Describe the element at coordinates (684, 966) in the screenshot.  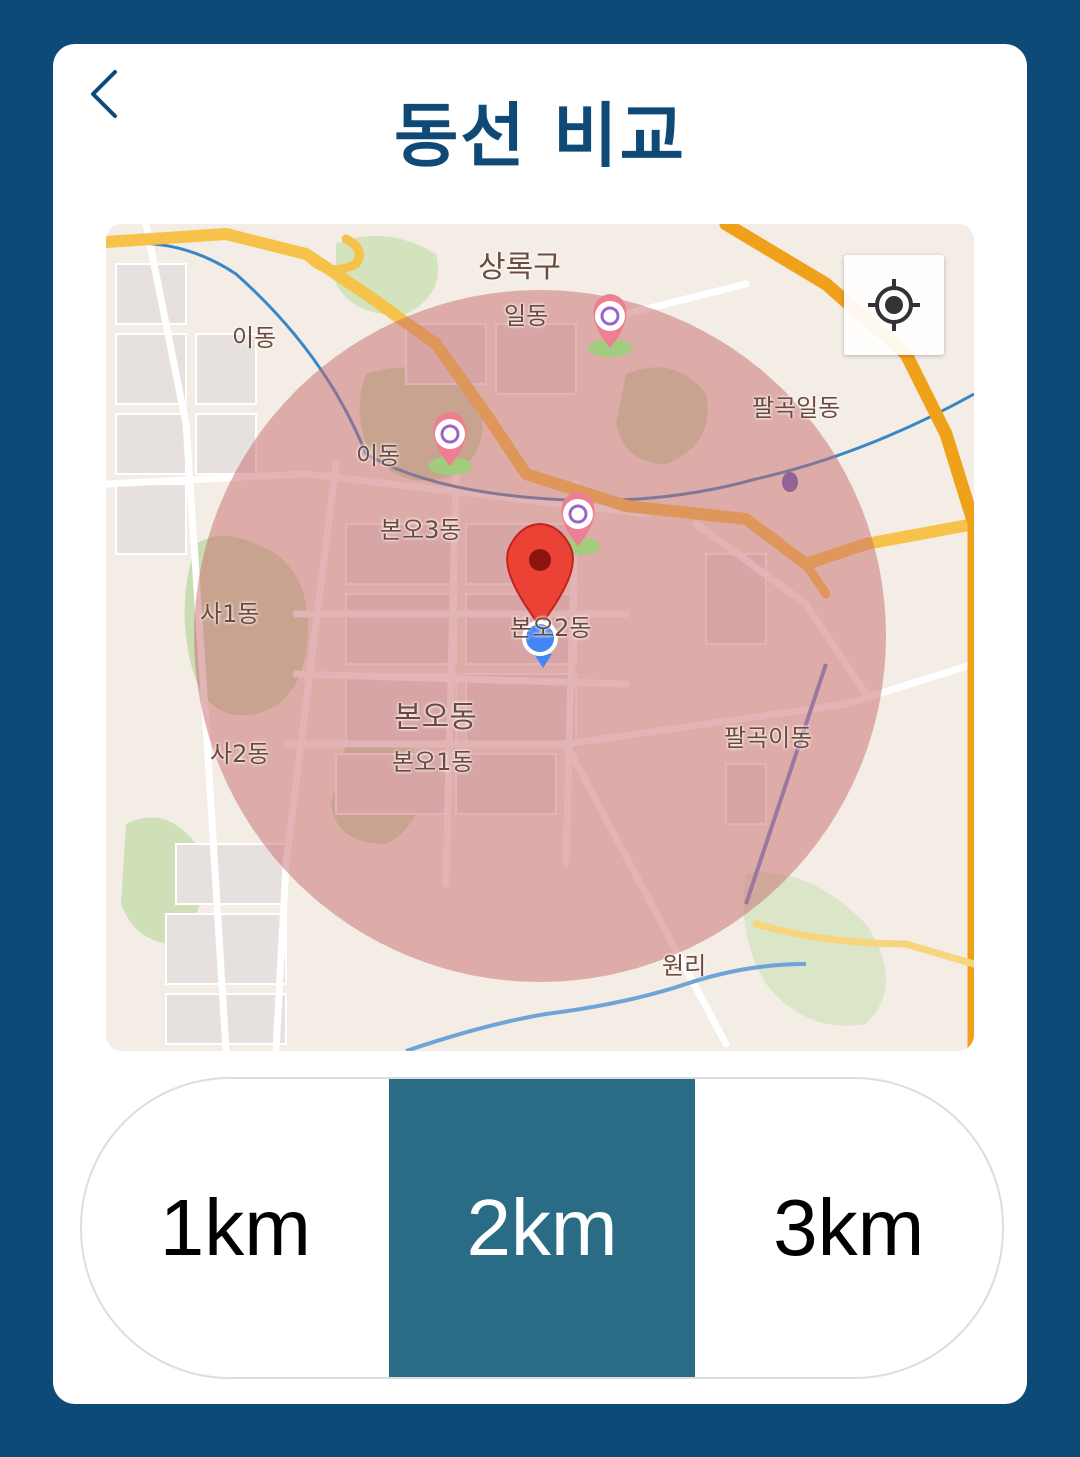
I see `map-label-won-ri: 원리` at that location.